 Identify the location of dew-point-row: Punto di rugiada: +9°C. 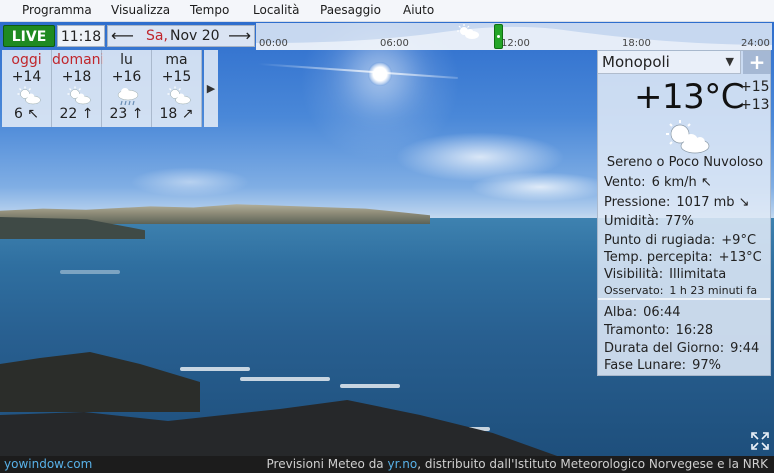
(680, 240).